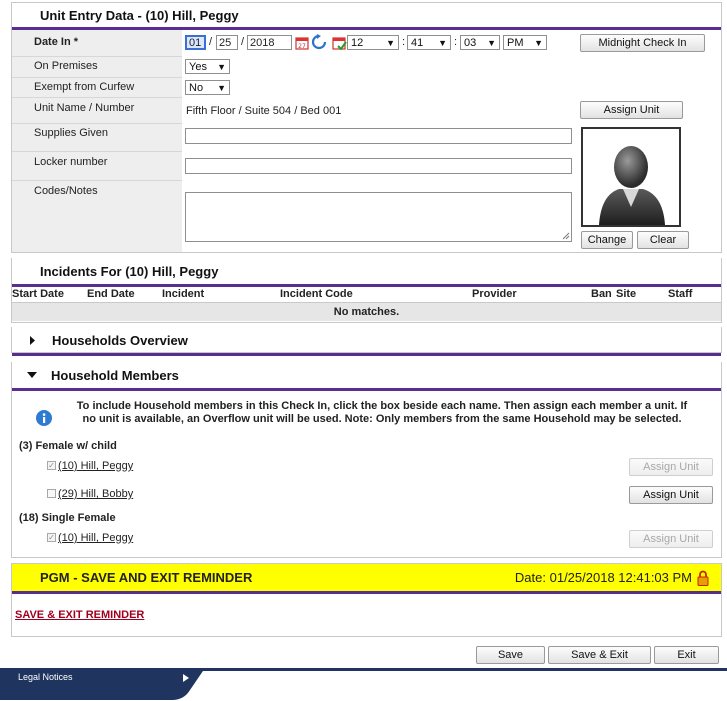 The image size is (727, 701). I want to click on info-icon, so click(44, 418).